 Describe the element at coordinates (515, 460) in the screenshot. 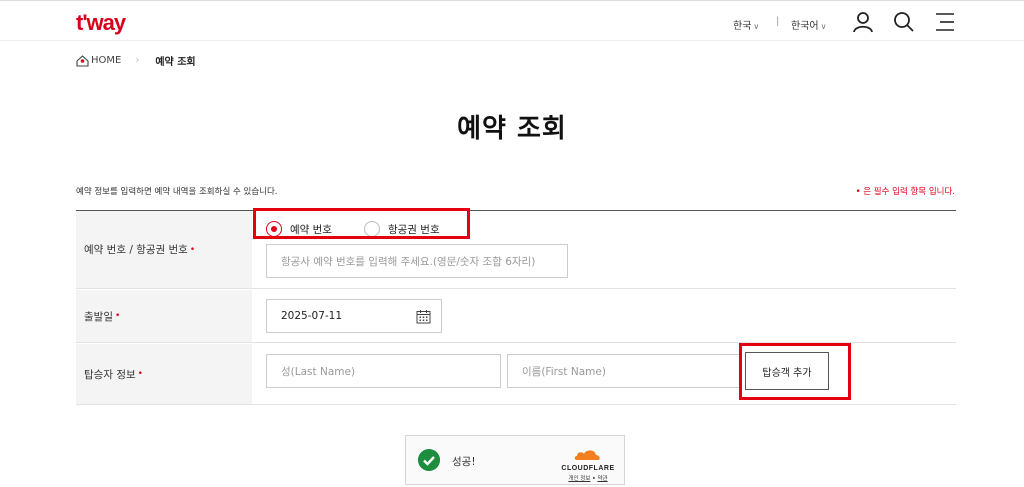

I see `cloudflare-captcha: 성공! CLOUDFLARE 개인 정보 • 약관` at that location.